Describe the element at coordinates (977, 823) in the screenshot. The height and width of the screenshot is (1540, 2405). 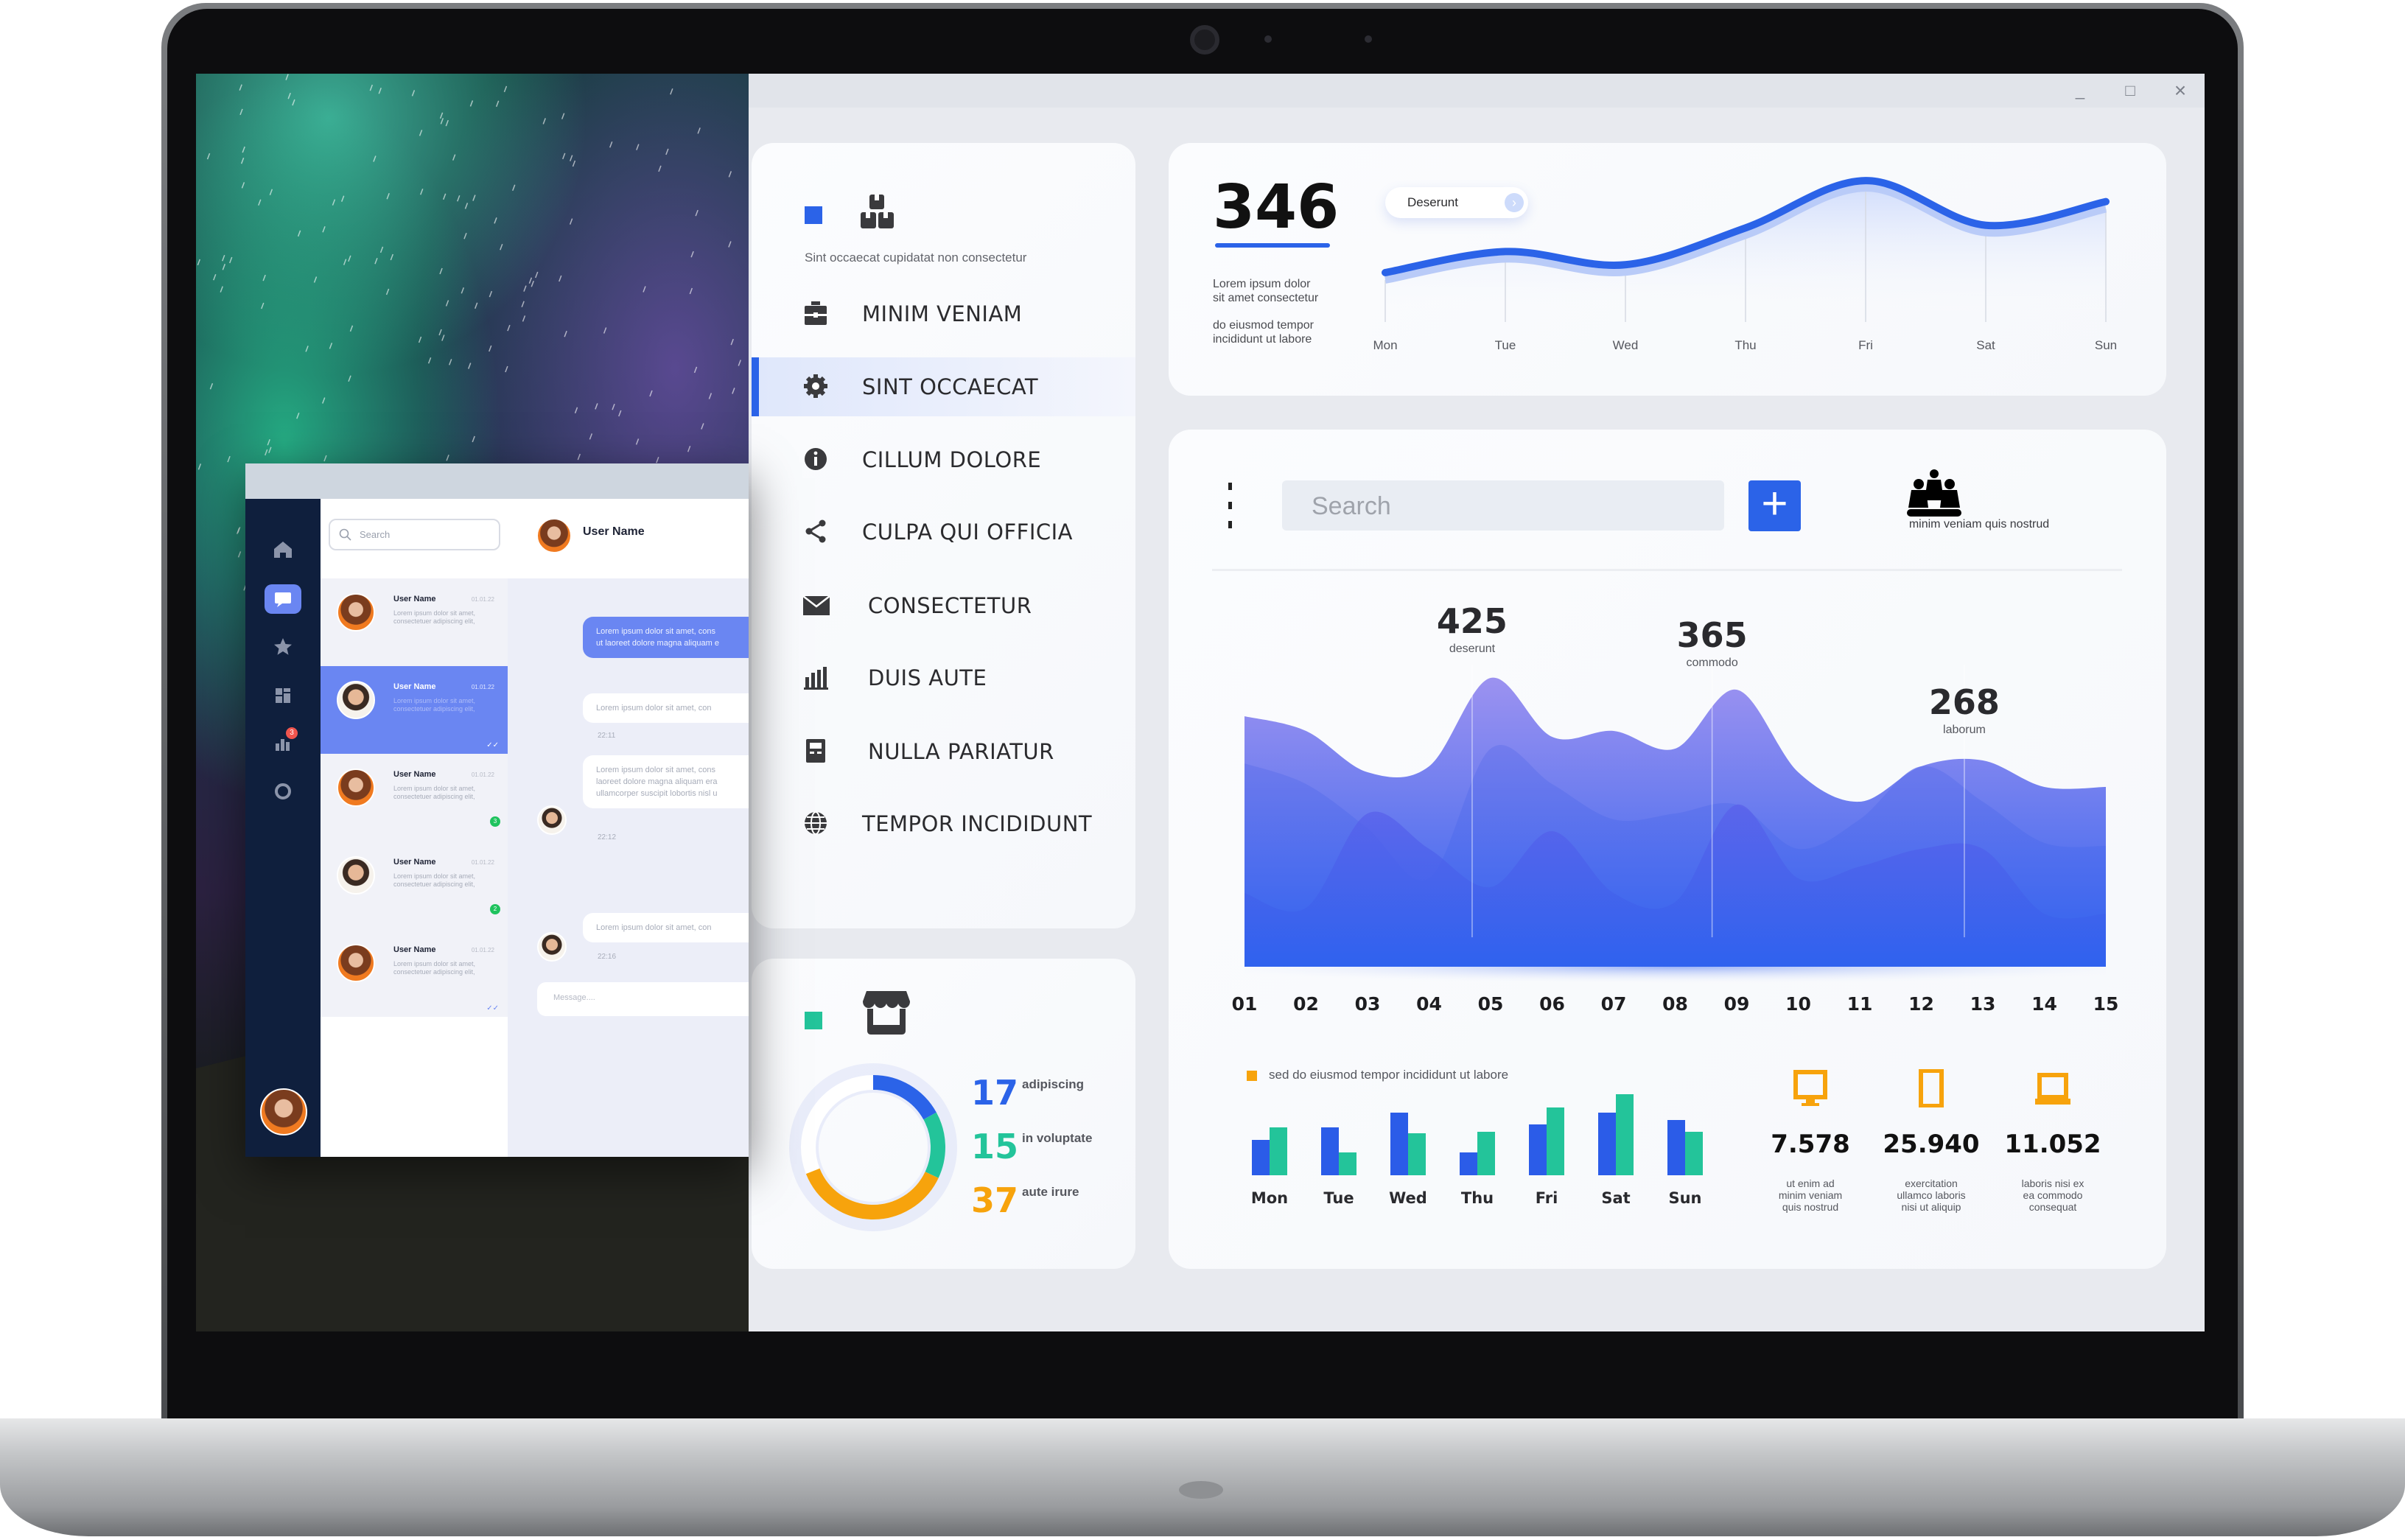
I see `nav-item-label: TEMPOR INCIDIDUNT` at that location.